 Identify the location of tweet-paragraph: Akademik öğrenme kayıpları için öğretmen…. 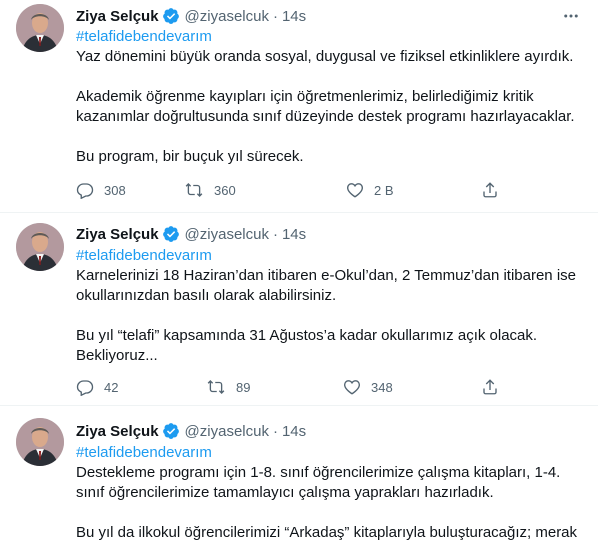
(325, 106).